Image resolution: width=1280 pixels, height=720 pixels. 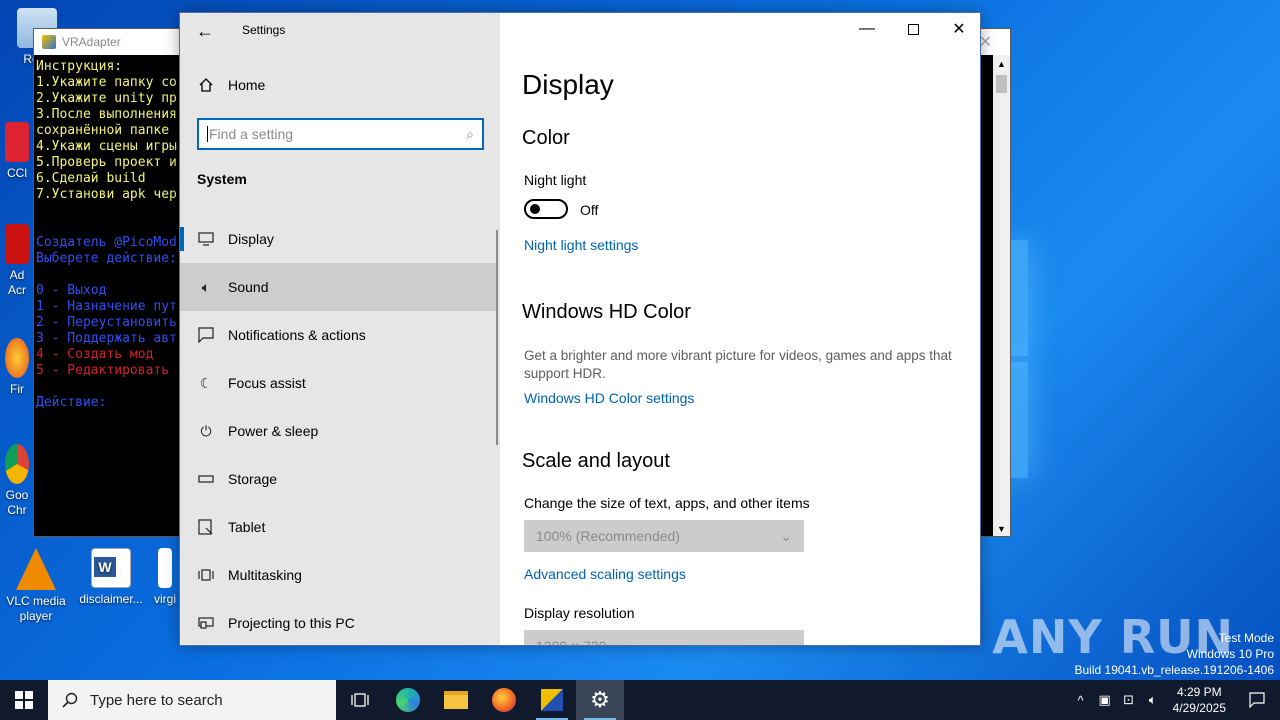 What do you see at coordinates (206, 430) in the screenshot?
I see `power-icon: ⏻` at bounding box center [206, 430].